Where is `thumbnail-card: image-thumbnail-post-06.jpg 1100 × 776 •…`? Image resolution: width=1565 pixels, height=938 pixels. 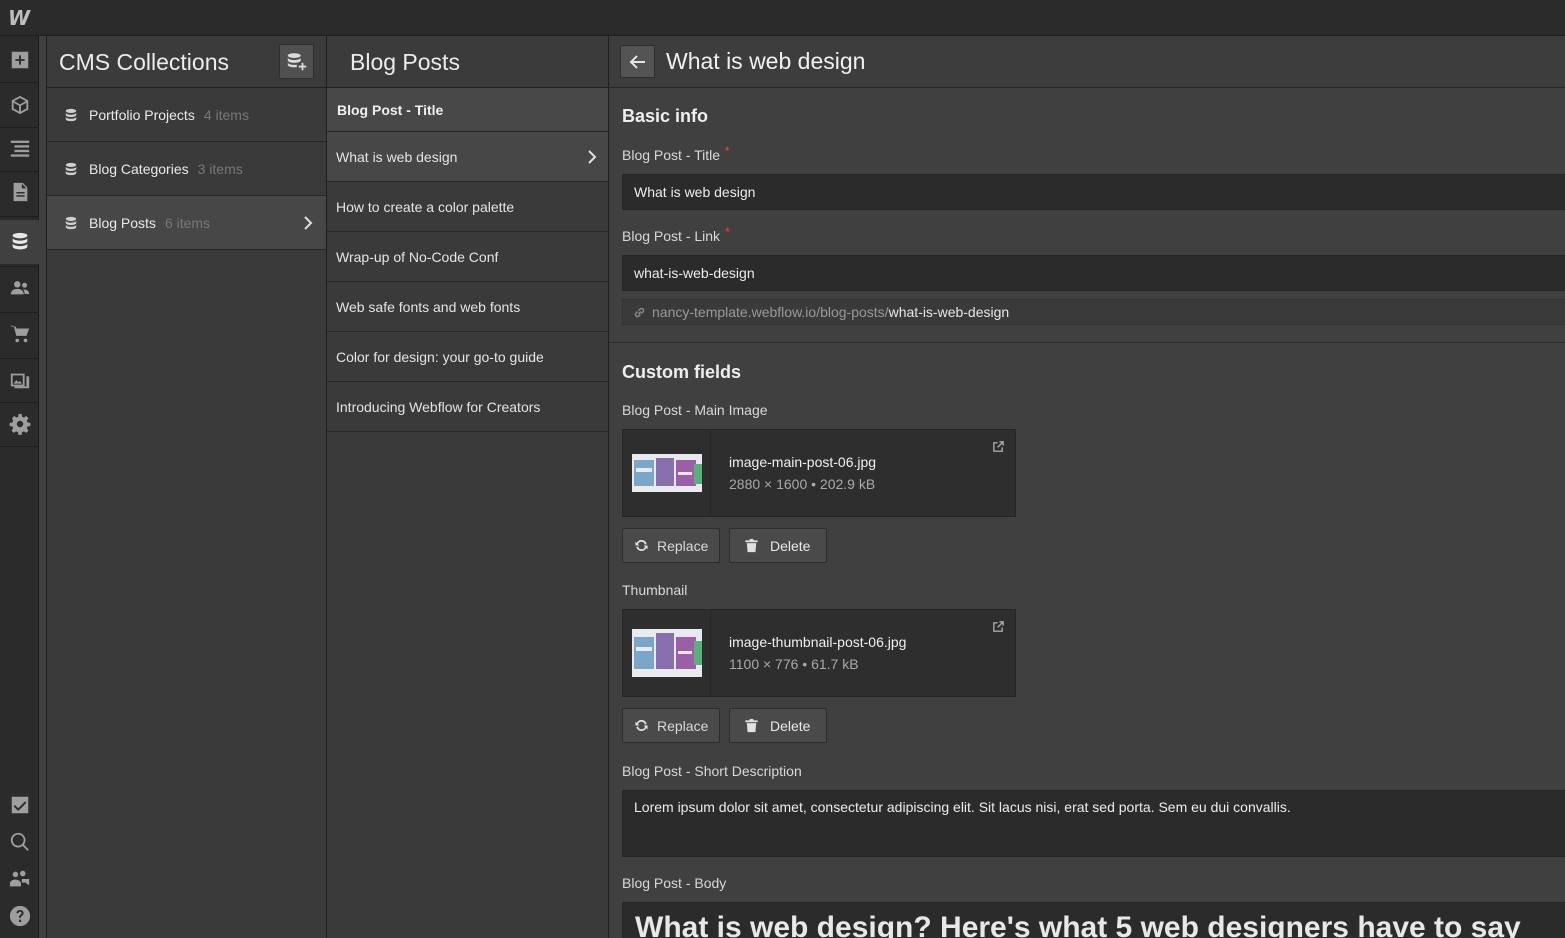
thumbnail-card: image-thumbnail-post-06.jpg 1100 × 776 •… is located at coordinates (819, 653).